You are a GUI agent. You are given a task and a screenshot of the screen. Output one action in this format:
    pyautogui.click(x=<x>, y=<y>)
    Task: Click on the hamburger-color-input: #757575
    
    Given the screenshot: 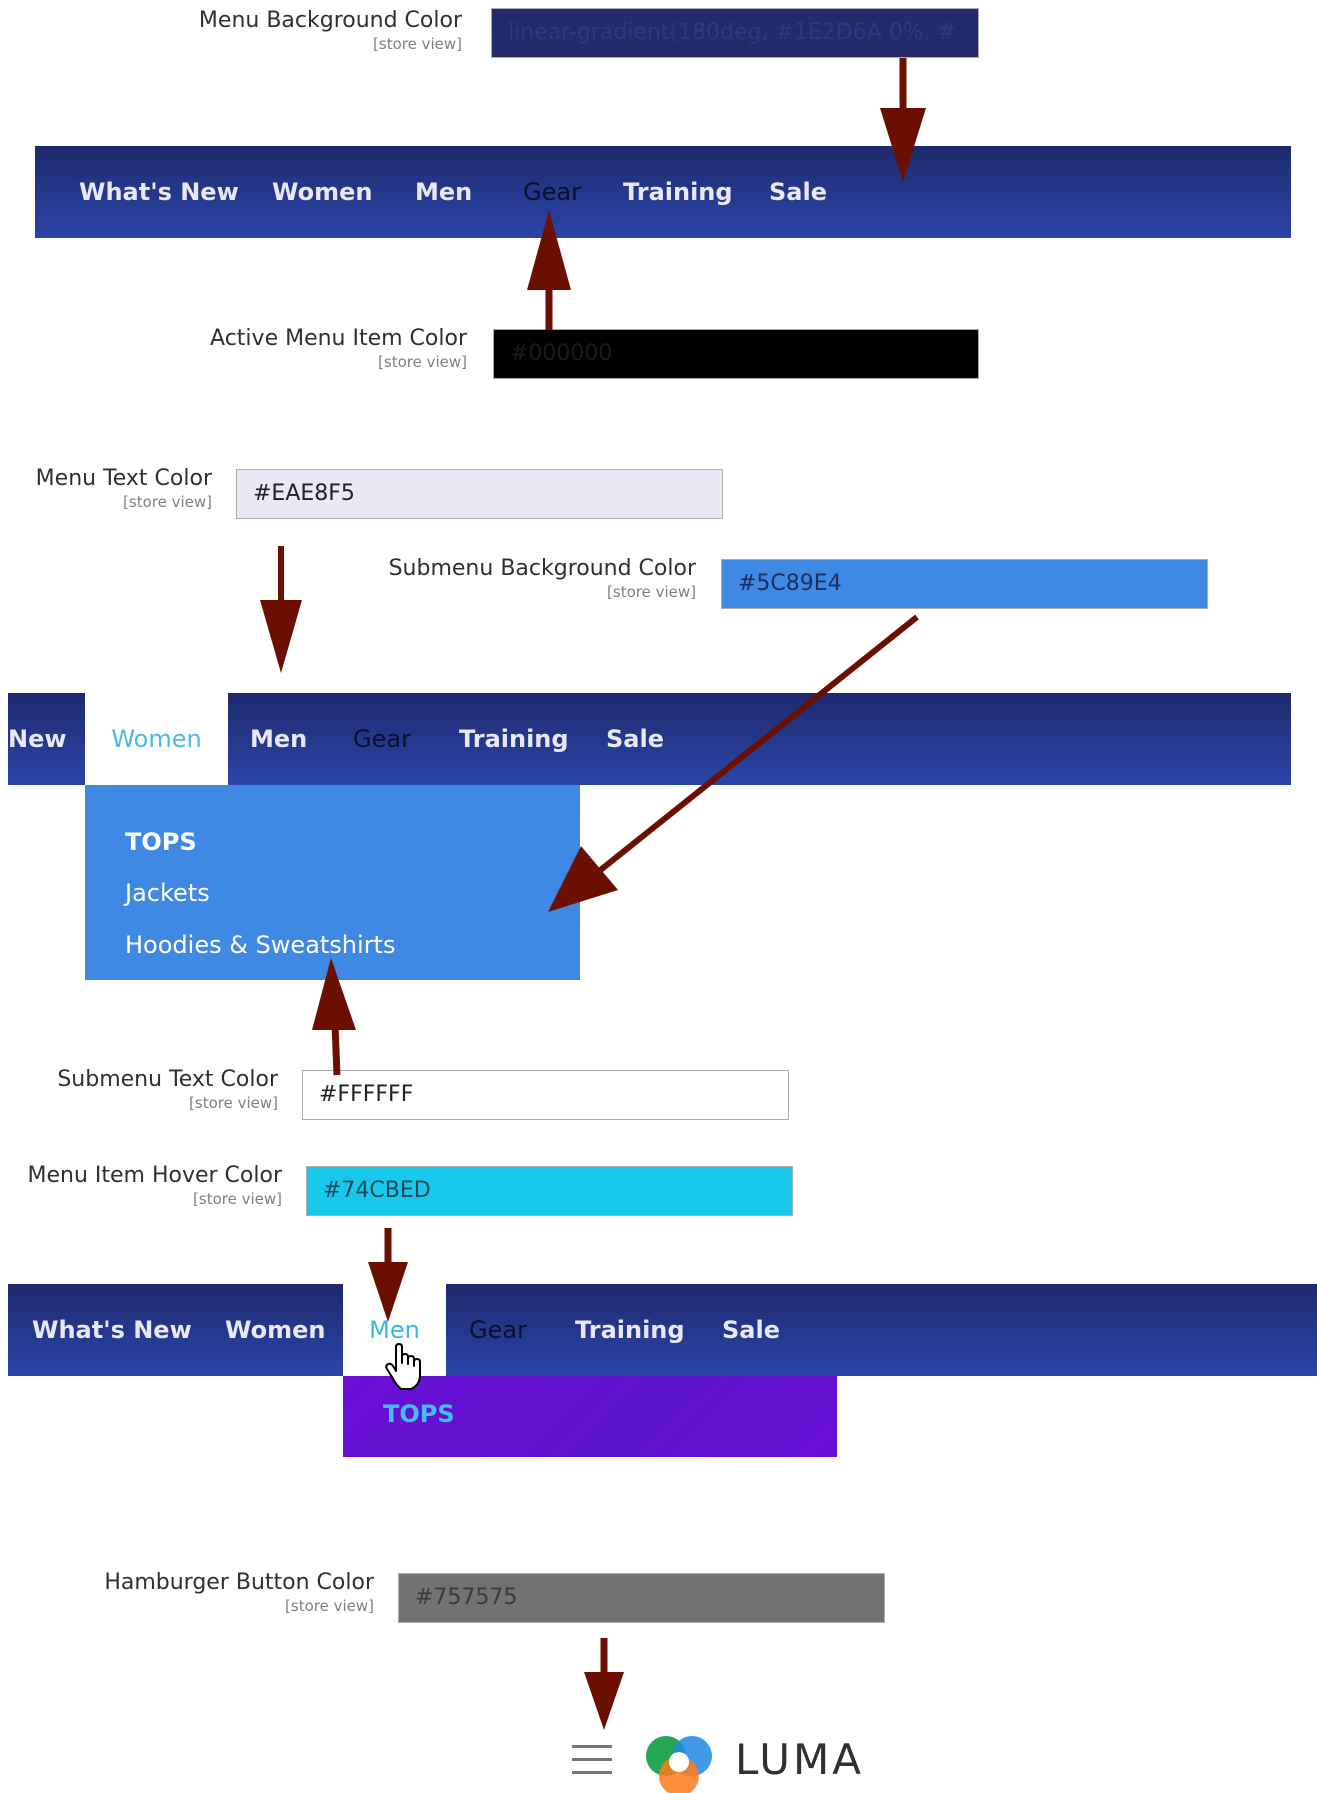 What is the action you would take?
    pyautogui.click(x=641, y=1598)
    